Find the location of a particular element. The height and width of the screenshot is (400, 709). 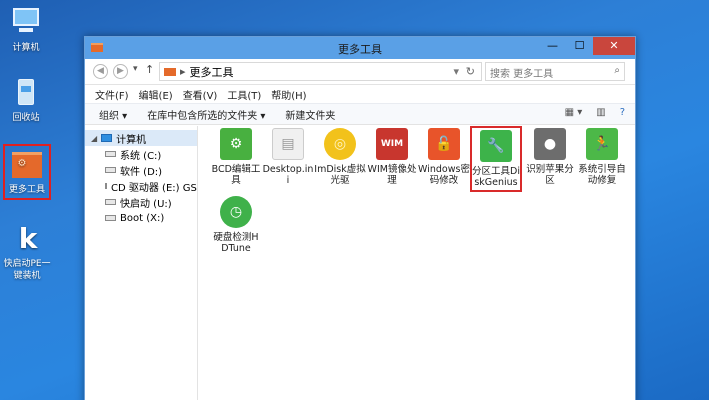

menu-file: 文件(F) is located at coordinates (112, 94).